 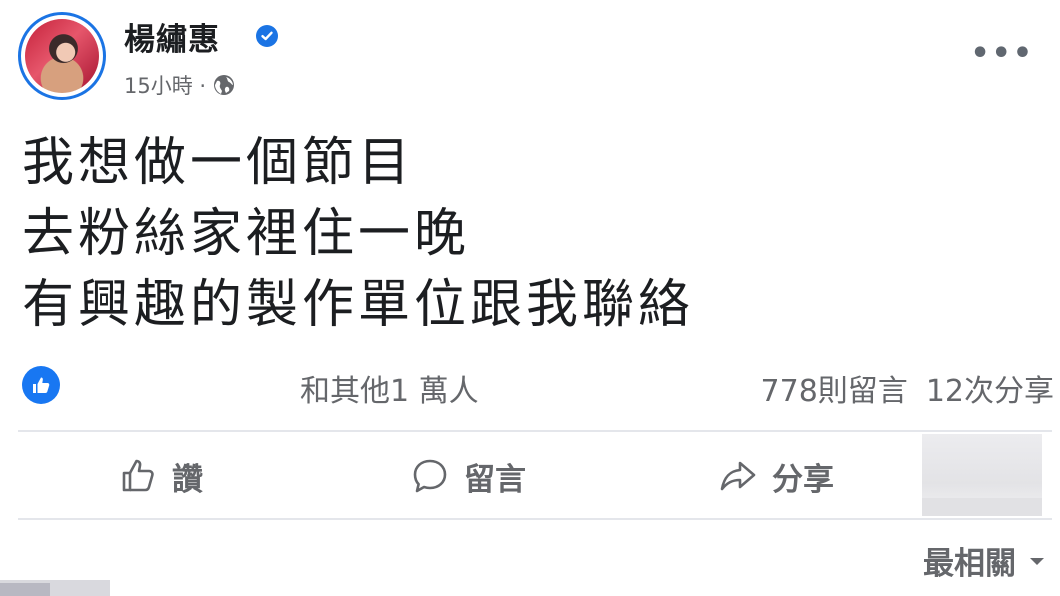 I want to click on verified-badge-icon, so click(x=267, y=36).